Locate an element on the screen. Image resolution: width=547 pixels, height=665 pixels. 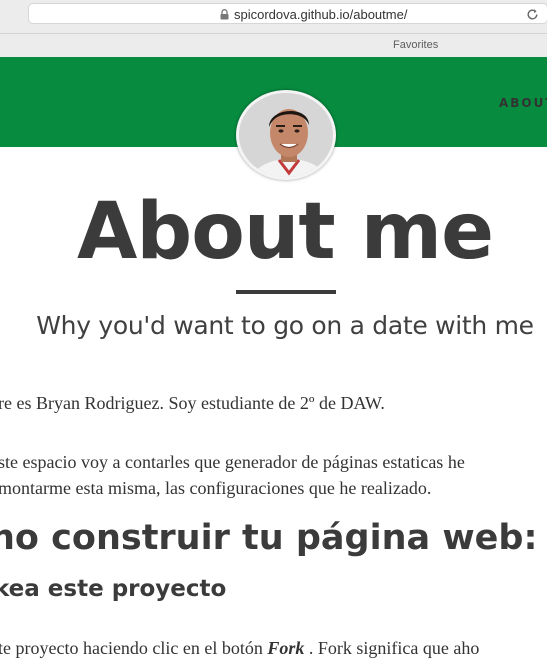
avatar is located at coordinates (286, 135).